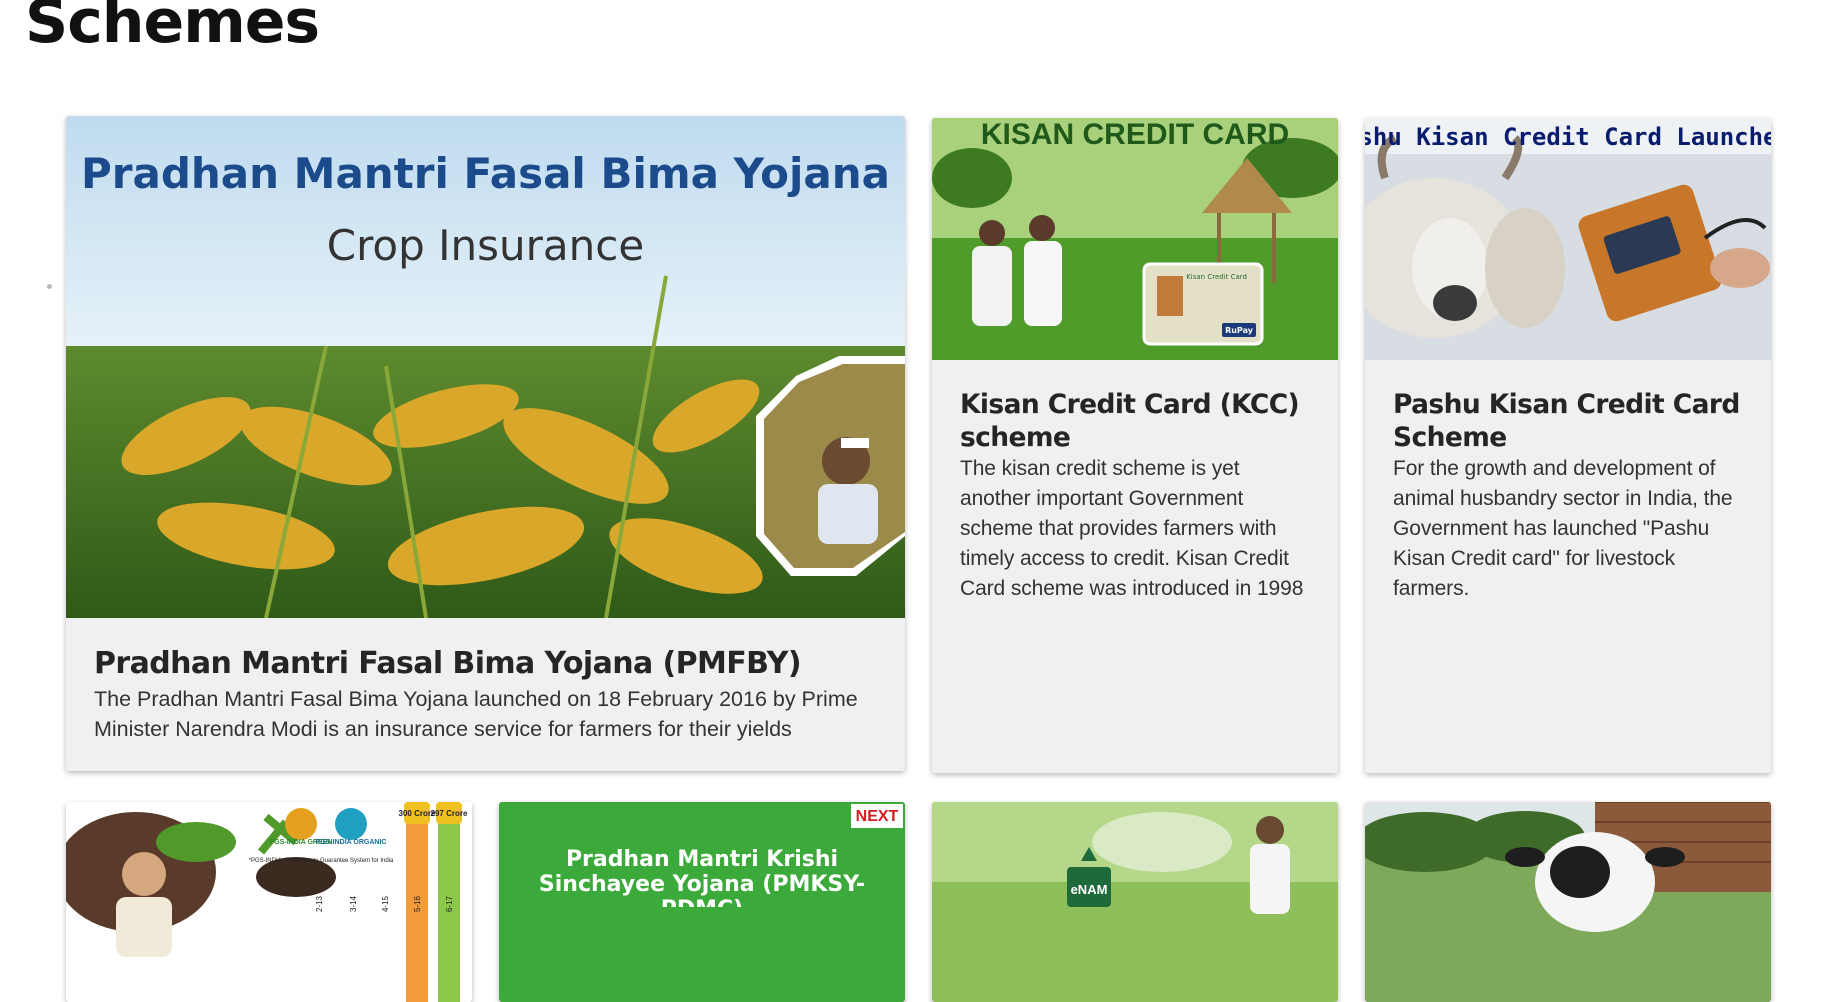  What do you see at coordinates (449, 813) in the screenshot?
I see `pgs-bar-label-2: 297 Crore` at bounding box center [449, 813].